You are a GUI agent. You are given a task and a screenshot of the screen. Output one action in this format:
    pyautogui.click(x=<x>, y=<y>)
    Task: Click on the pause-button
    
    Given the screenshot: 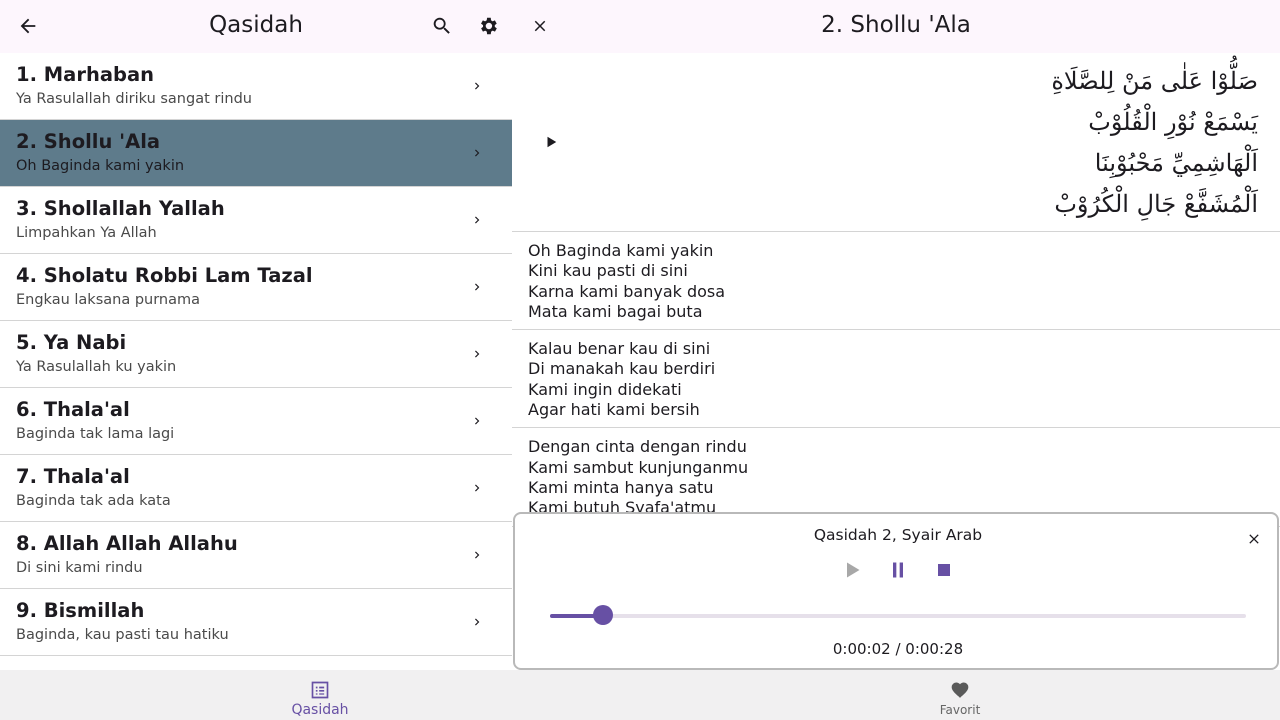 What is the action you would take?
    pyautogui.click(x=898, y=570)
    